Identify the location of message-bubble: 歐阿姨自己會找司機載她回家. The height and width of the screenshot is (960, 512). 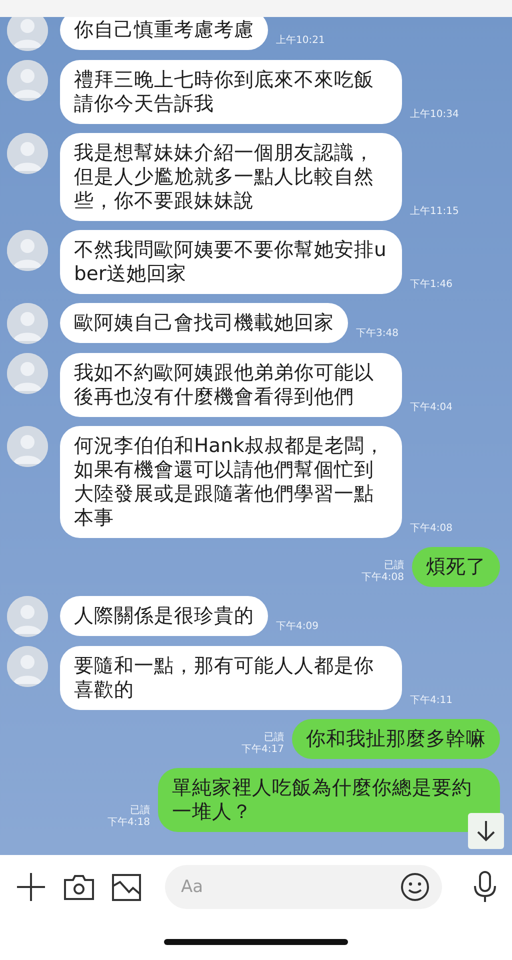
(204, 323).